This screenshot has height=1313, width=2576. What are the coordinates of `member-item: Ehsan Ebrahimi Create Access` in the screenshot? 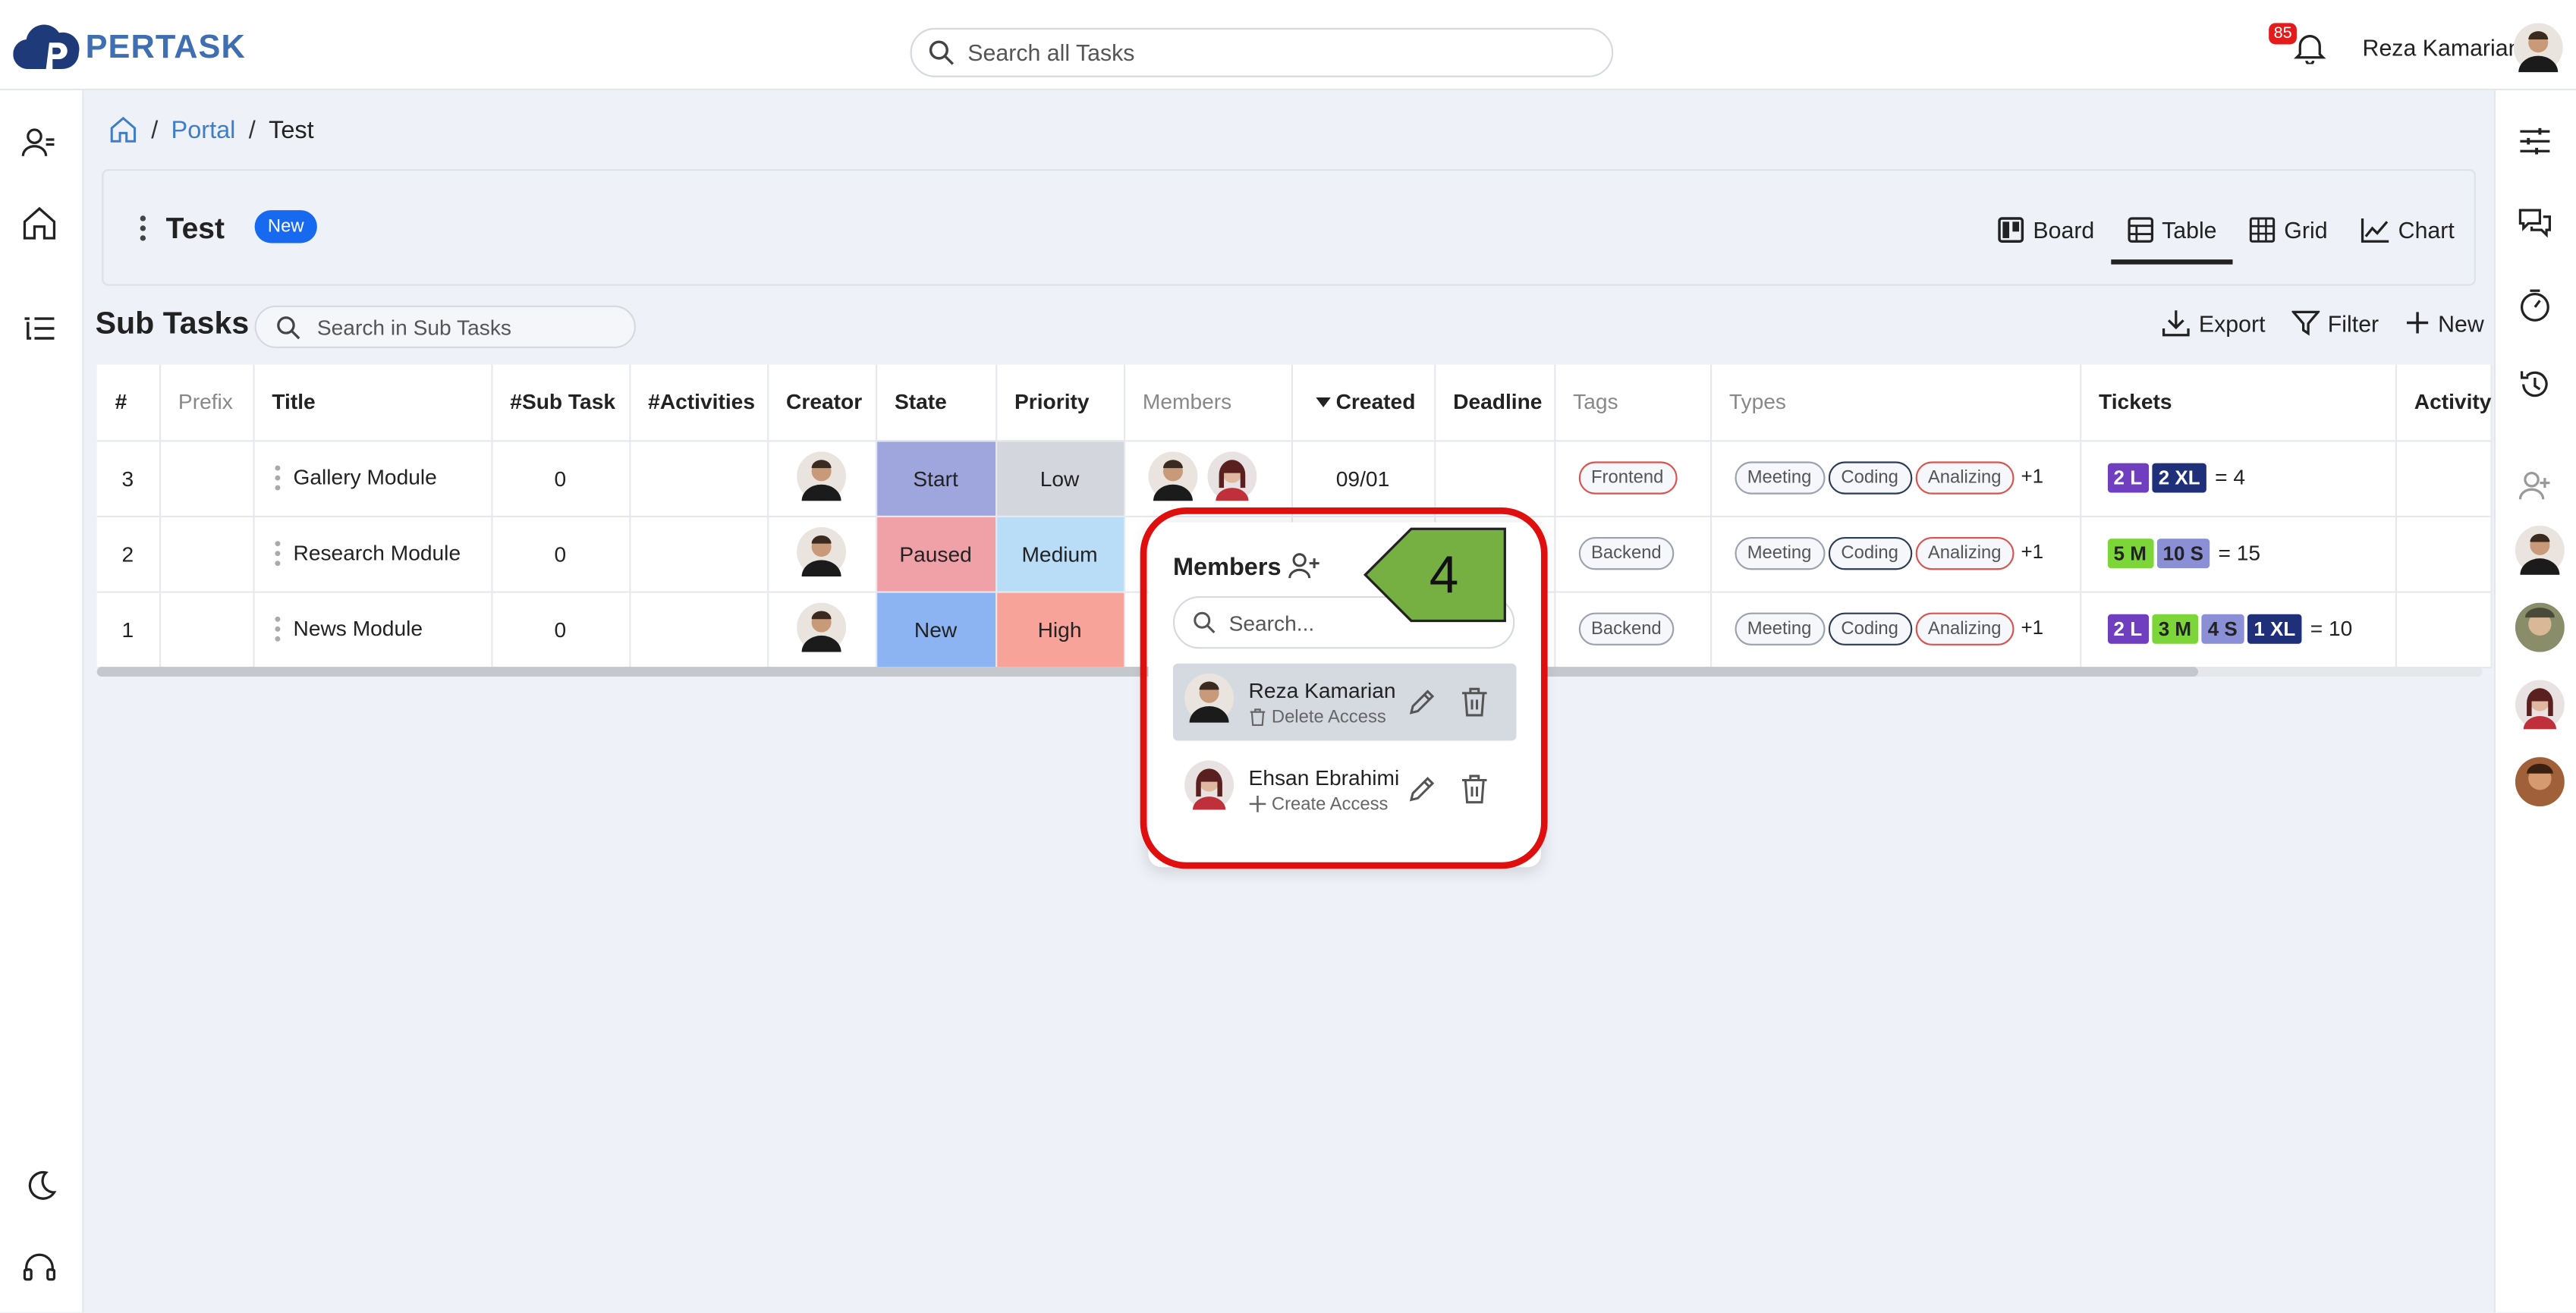 It's located at (1345, 789).